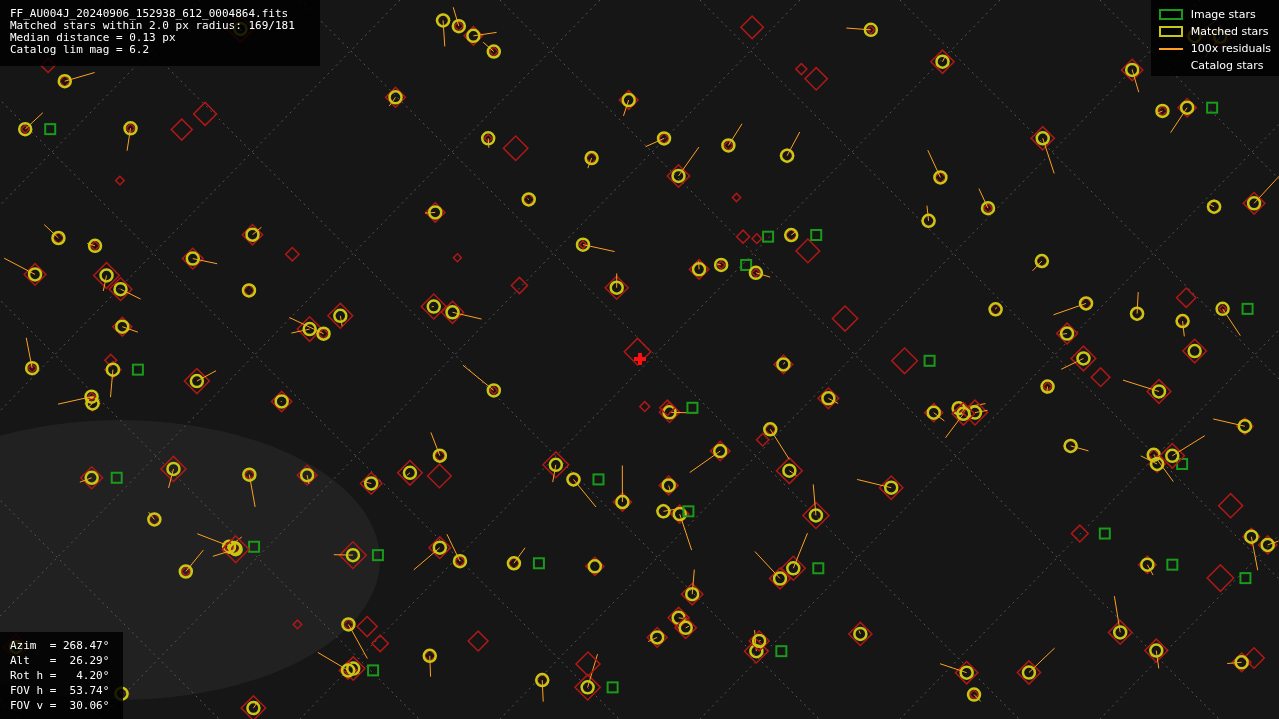  Describe the element at coordinates (93, 38) in the screenshot. I see `info-text: Median distance = 0.13 px` at that location.